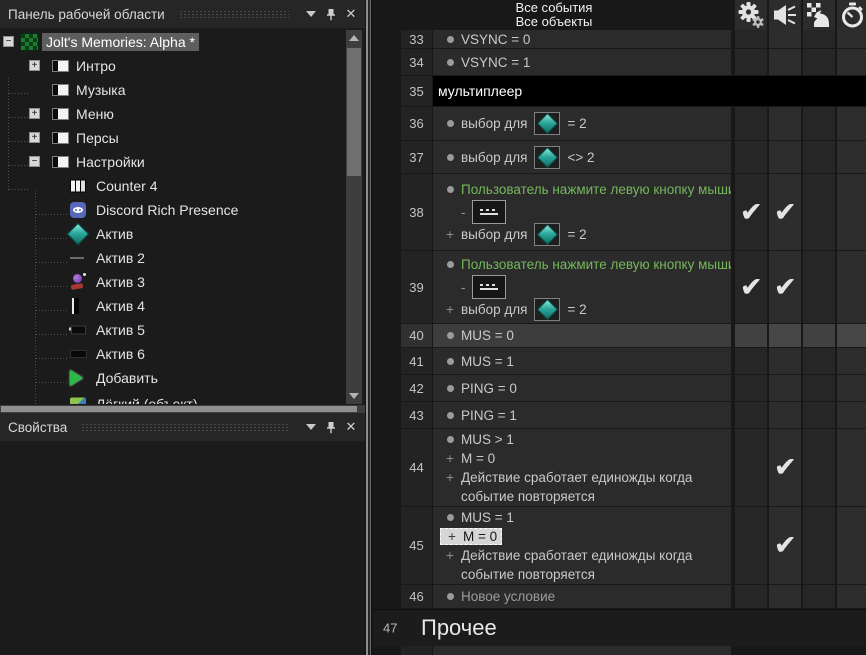 Image resolution: width=866 pixels, height=655 pixels. Describe the element at coordinates (120, 354) in the screenshot. I see `tree-item-label: Актив 6` at that location.